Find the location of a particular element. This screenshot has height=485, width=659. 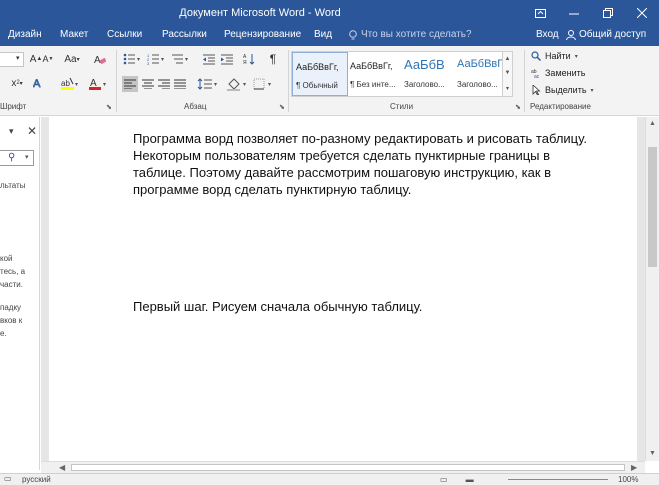

ribbon-display-icon is located at coordinates (540, 13).